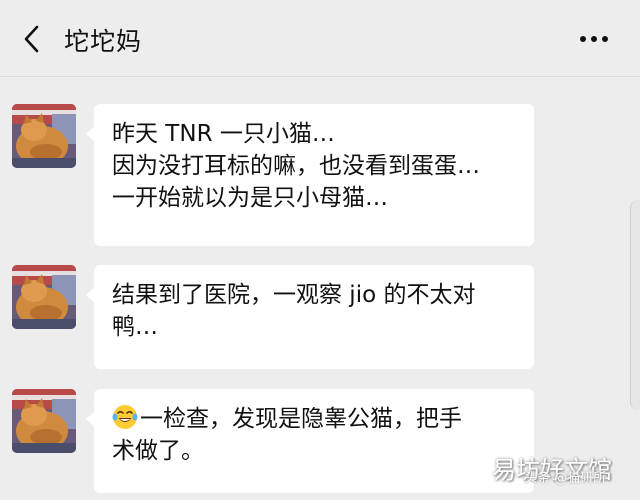  I want to click on message-bubble: 一检查，发现是隐睾公猫，把手 术做了。, so click(310, 441).